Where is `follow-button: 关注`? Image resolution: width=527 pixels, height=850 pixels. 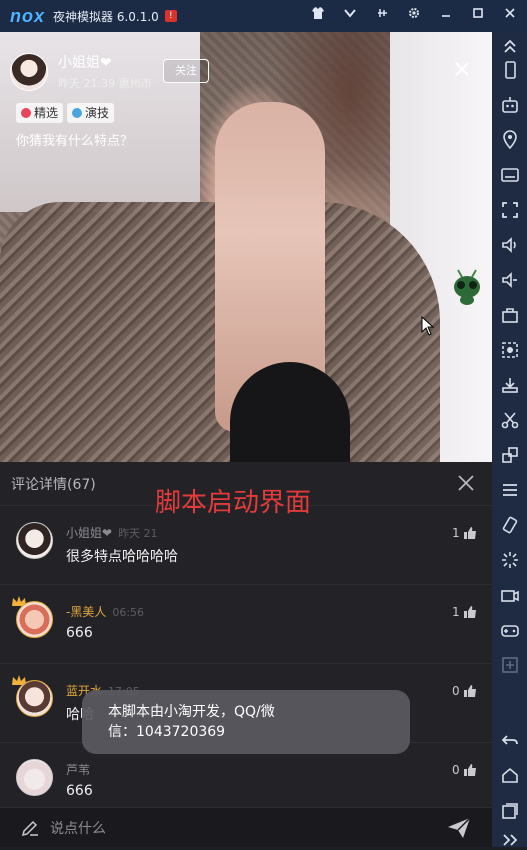 follow-button: 关注 is located at coordinates (186, 71).